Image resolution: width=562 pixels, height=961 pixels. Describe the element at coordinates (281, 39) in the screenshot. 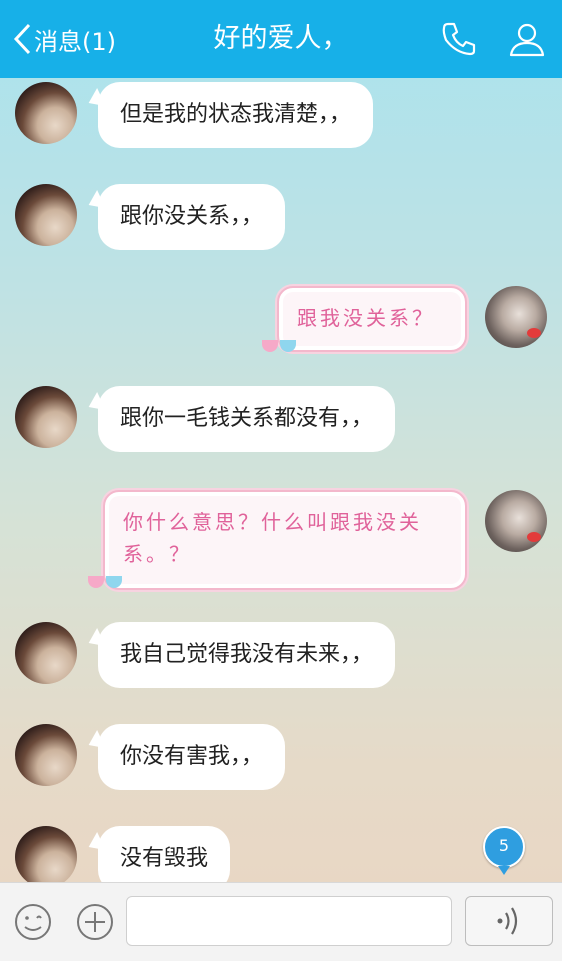

I see `chat-header: 消息(1) 好的爱人，` at that location.